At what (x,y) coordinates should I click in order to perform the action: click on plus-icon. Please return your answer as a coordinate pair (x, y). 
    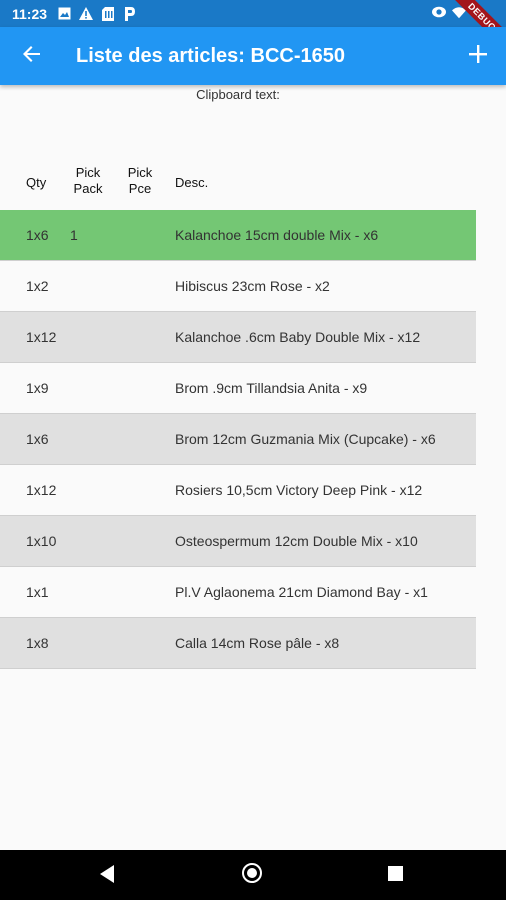
    Looking at the image, I should click on (478, 56).